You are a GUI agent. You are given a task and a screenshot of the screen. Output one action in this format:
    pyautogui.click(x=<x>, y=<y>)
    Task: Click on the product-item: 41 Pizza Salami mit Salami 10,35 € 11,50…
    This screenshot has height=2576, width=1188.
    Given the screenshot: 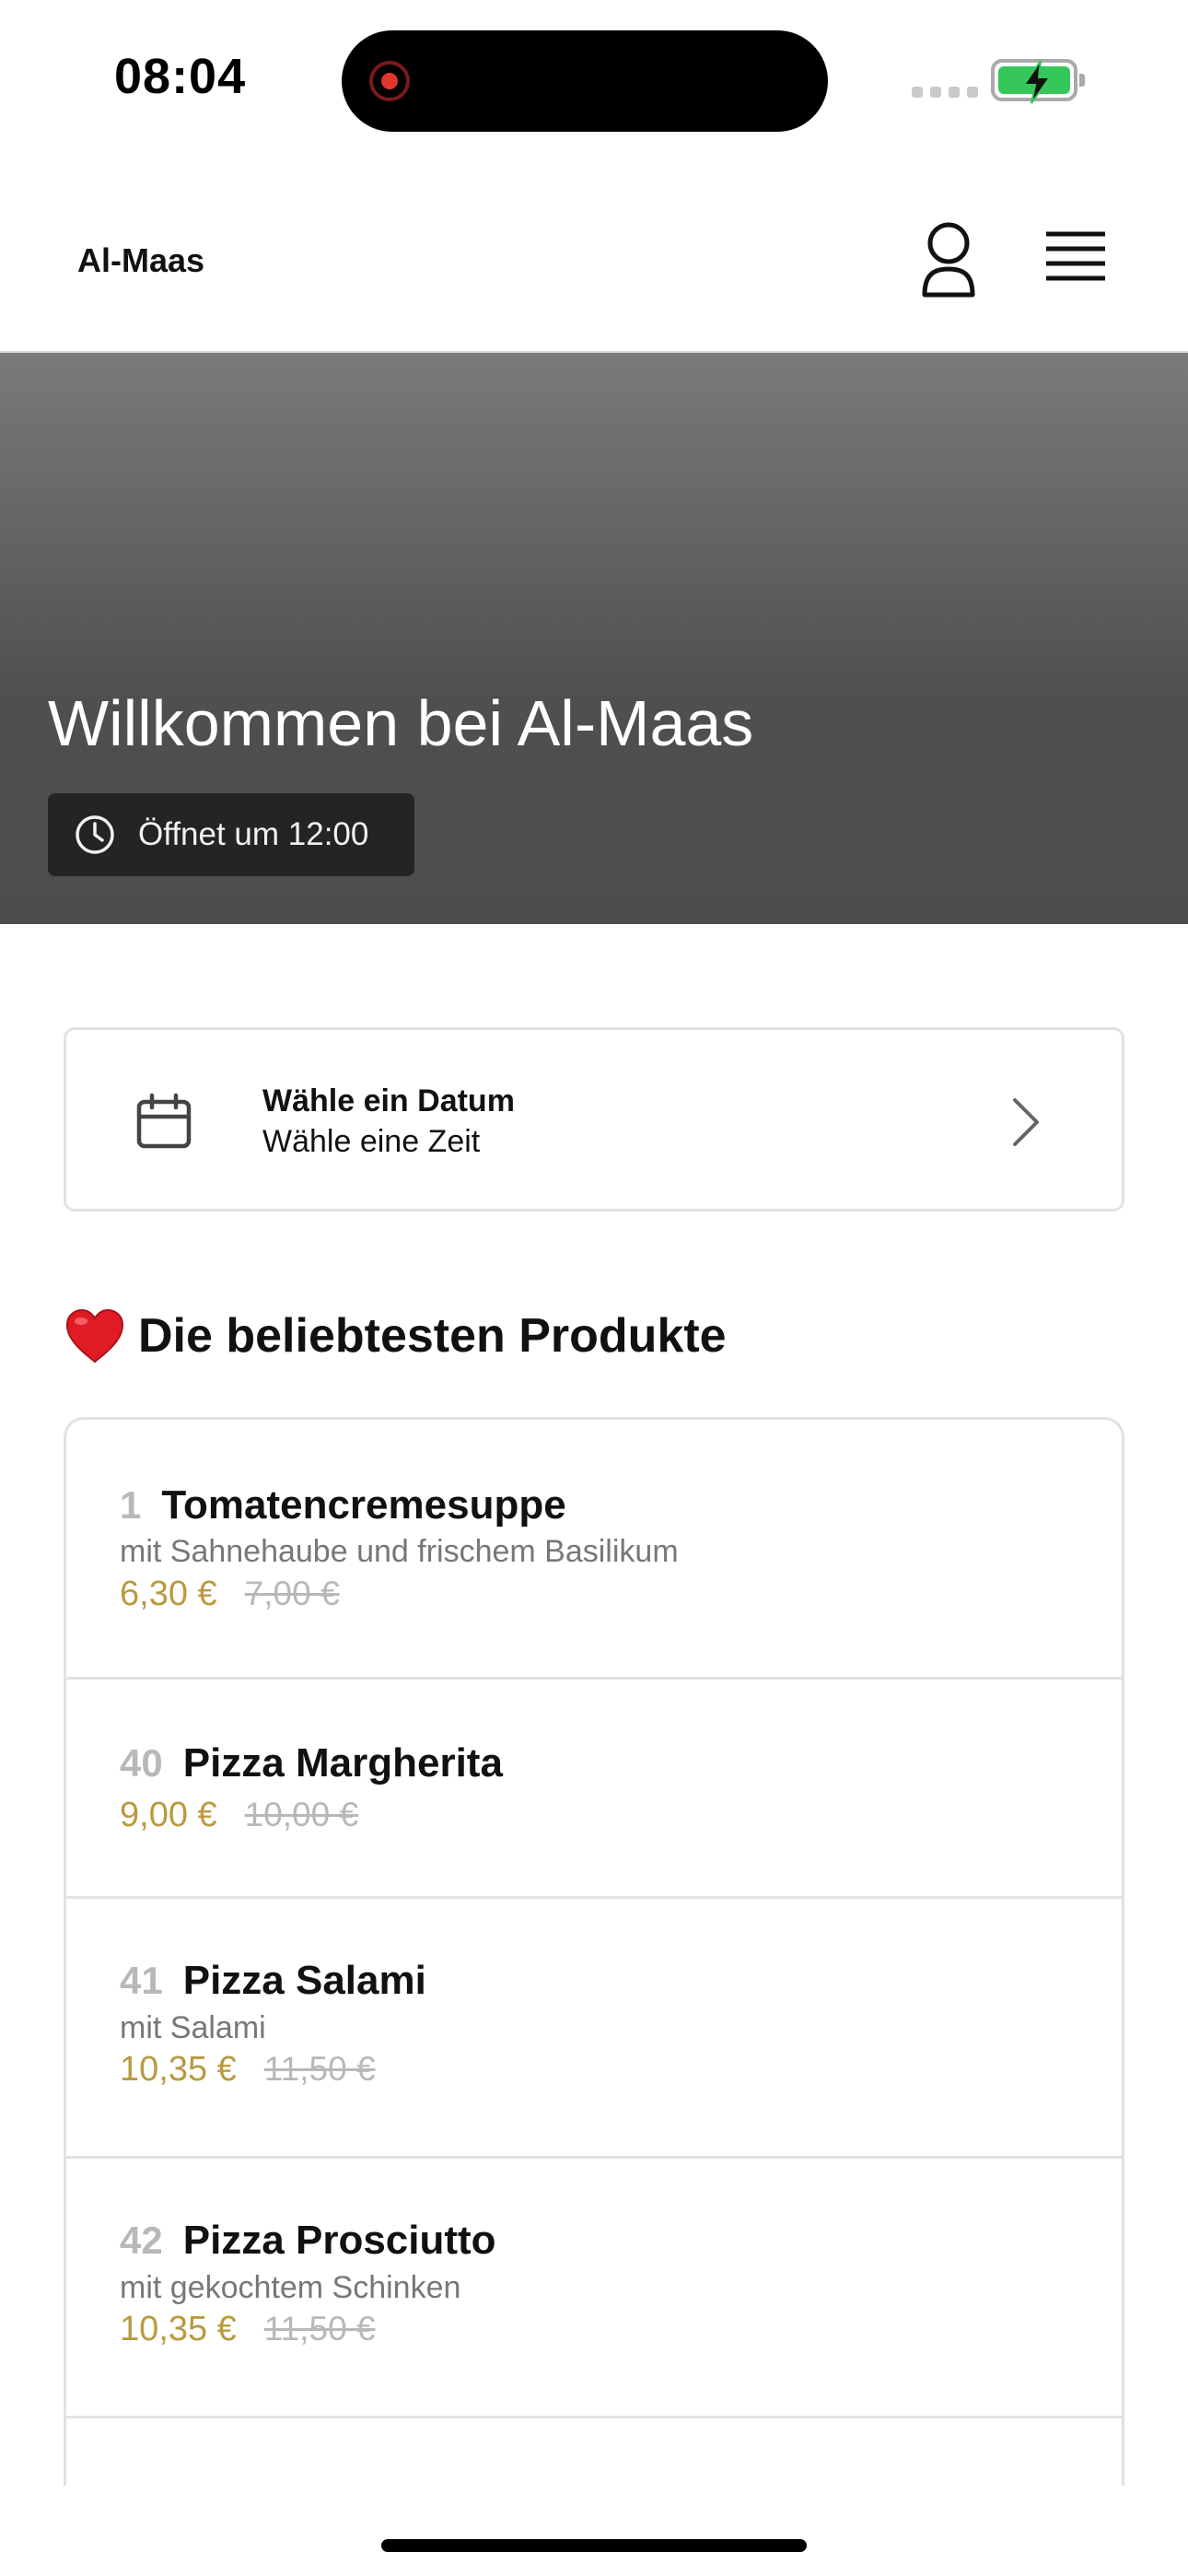 What is the action you would take?
    pyautogui.click(x=594, y=2029)
    